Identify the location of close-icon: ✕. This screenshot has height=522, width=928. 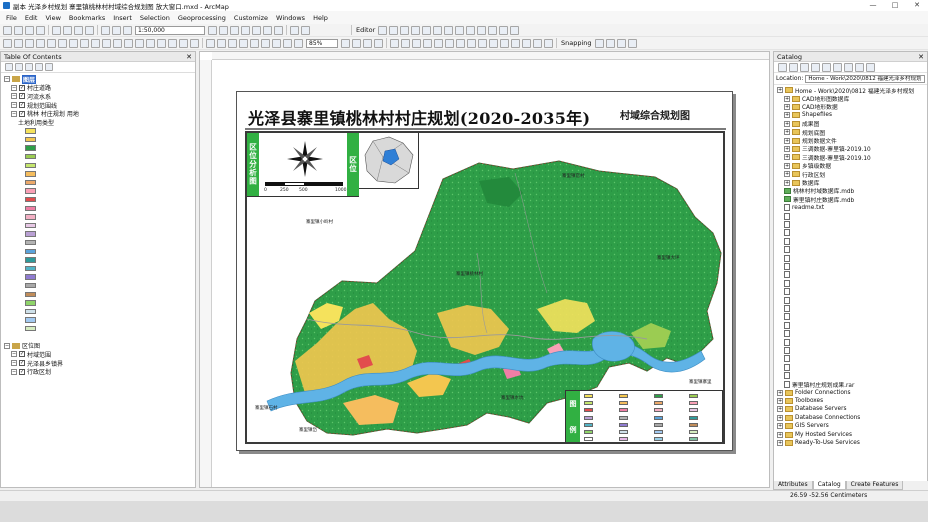
(917, 5).